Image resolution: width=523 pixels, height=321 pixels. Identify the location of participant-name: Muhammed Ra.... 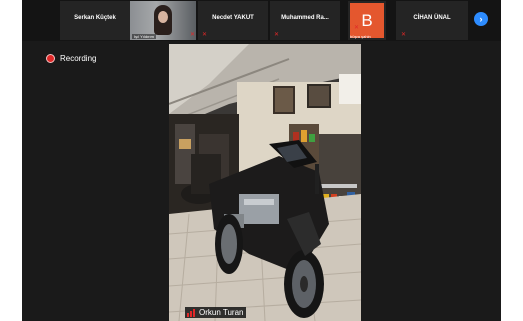
(305, 18).